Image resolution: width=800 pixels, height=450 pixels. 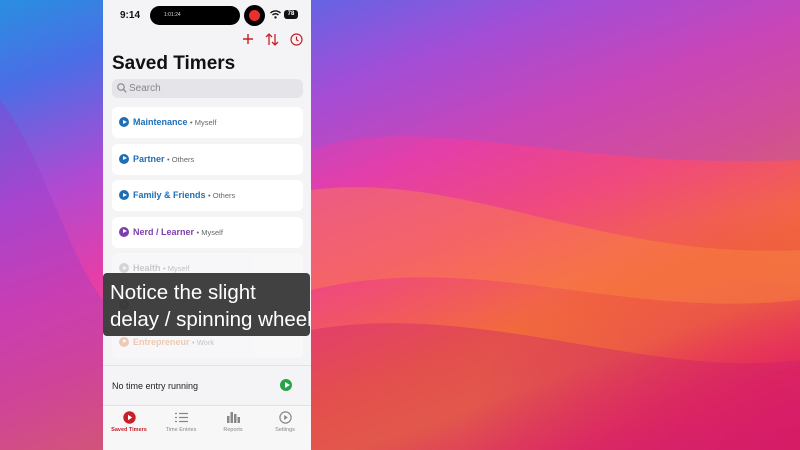 I want to click on tab-label: Settings, so click(x=285, y=430).